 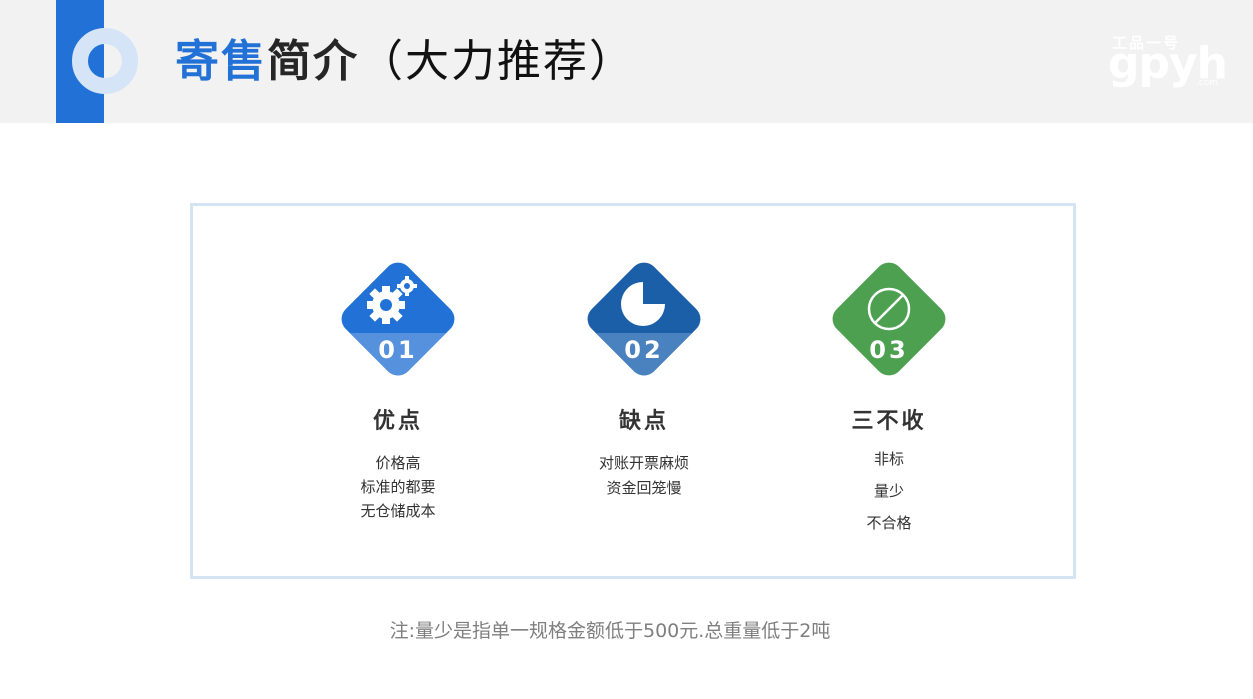 What do you see at coordinates (643, 463) in the screenshot?
I see `list-item: 对账开票麻烦` at bounding box center [643, 463].